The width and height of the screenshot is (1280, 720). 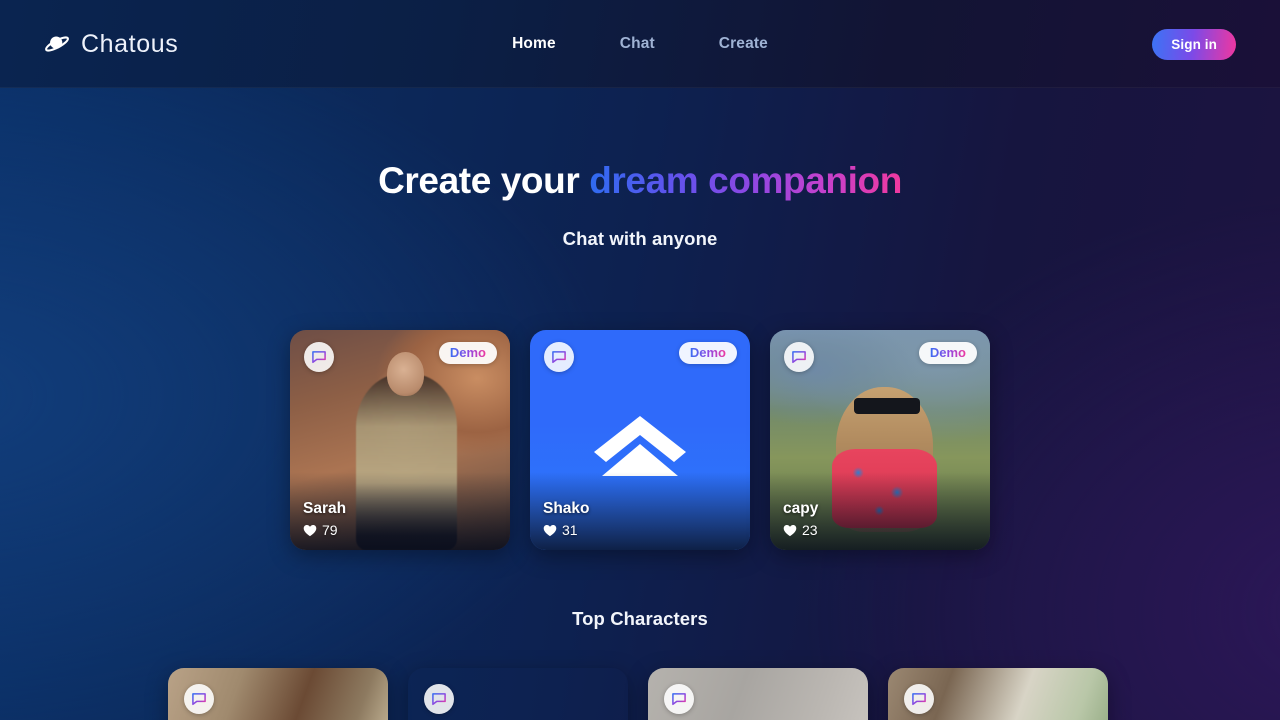 What do you see at coordinates (57, 44) in the screenshot?
I see `planet-icon` at bounding box center [57, 44].